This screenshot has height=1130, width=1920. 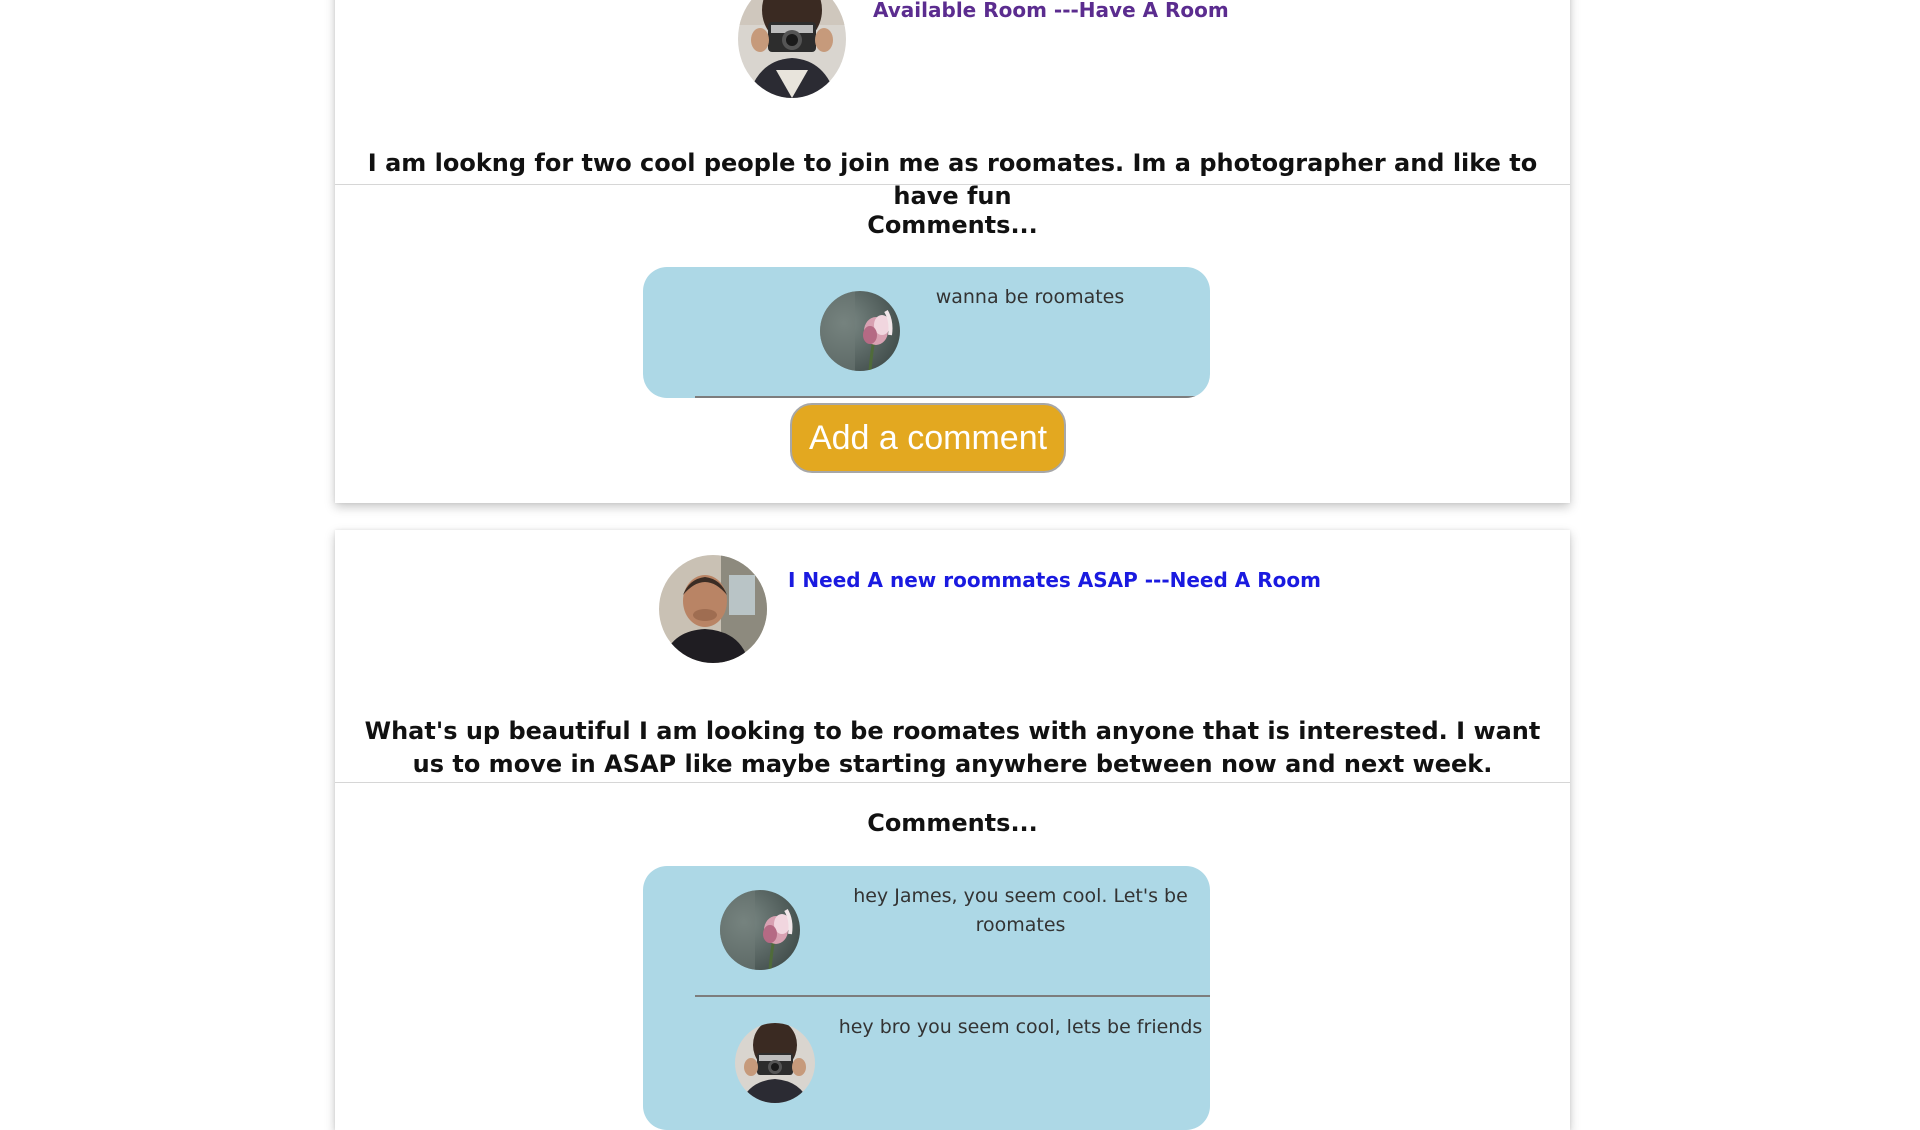 I want to click on man-portrait-avatar-icon, so click(x=713, y=609).